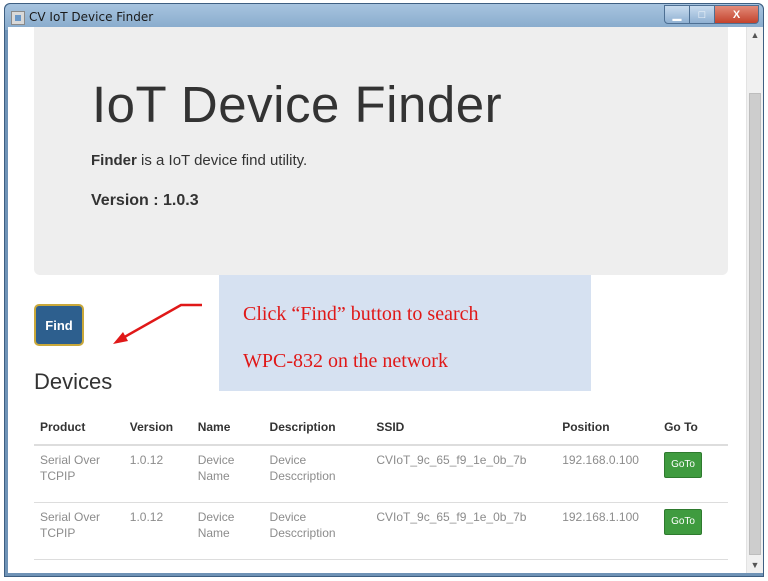 The image size is (768, 581). What do you see at coordinates (693, 428) in the screenshot?
I see `col-header-goto: Go To` at bounding box center [693, 428].